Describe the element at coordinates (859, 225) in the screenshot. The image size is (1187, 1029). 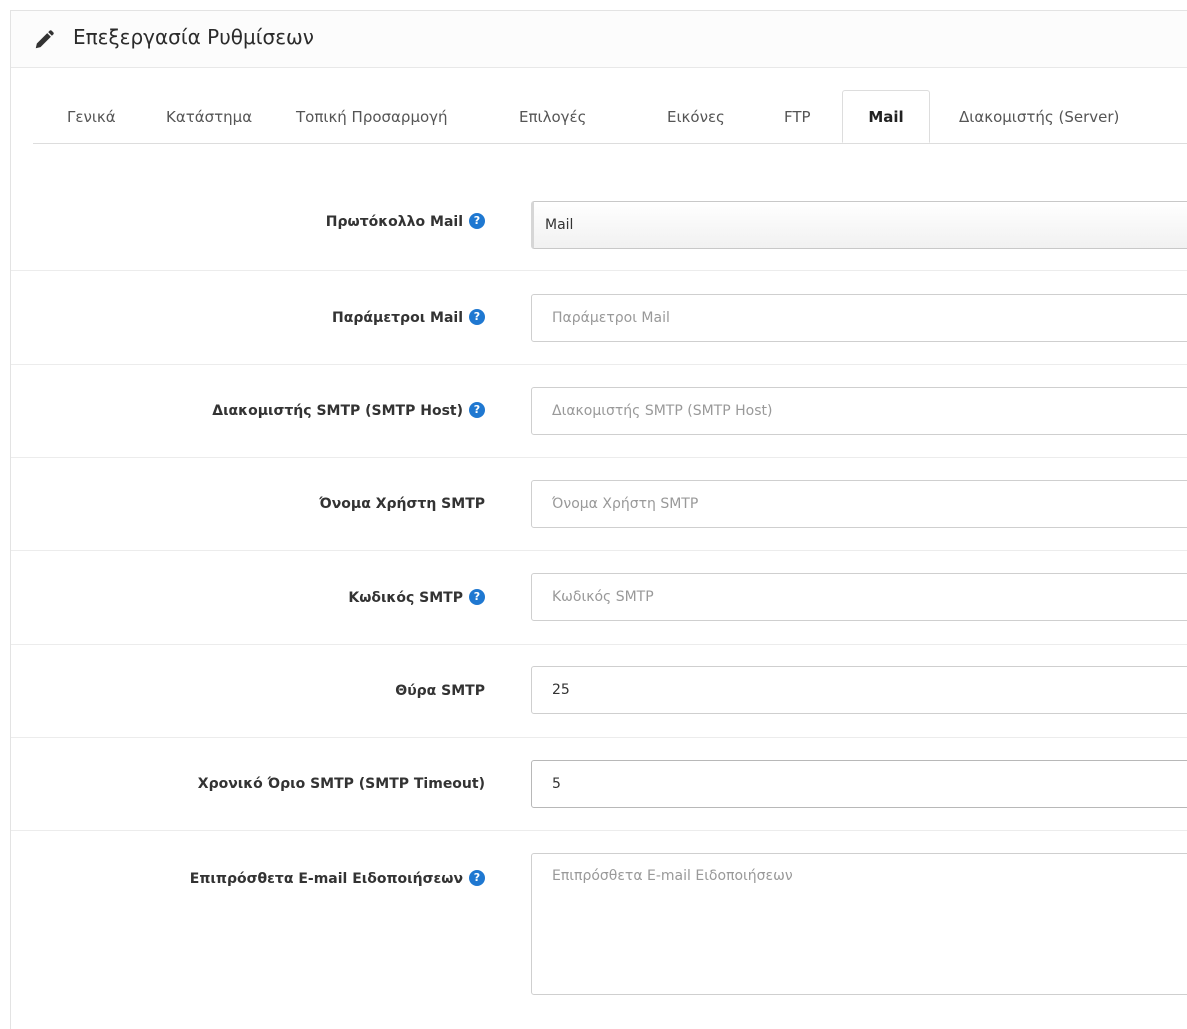
I see `mail-protocol-select: Mail` at that location.